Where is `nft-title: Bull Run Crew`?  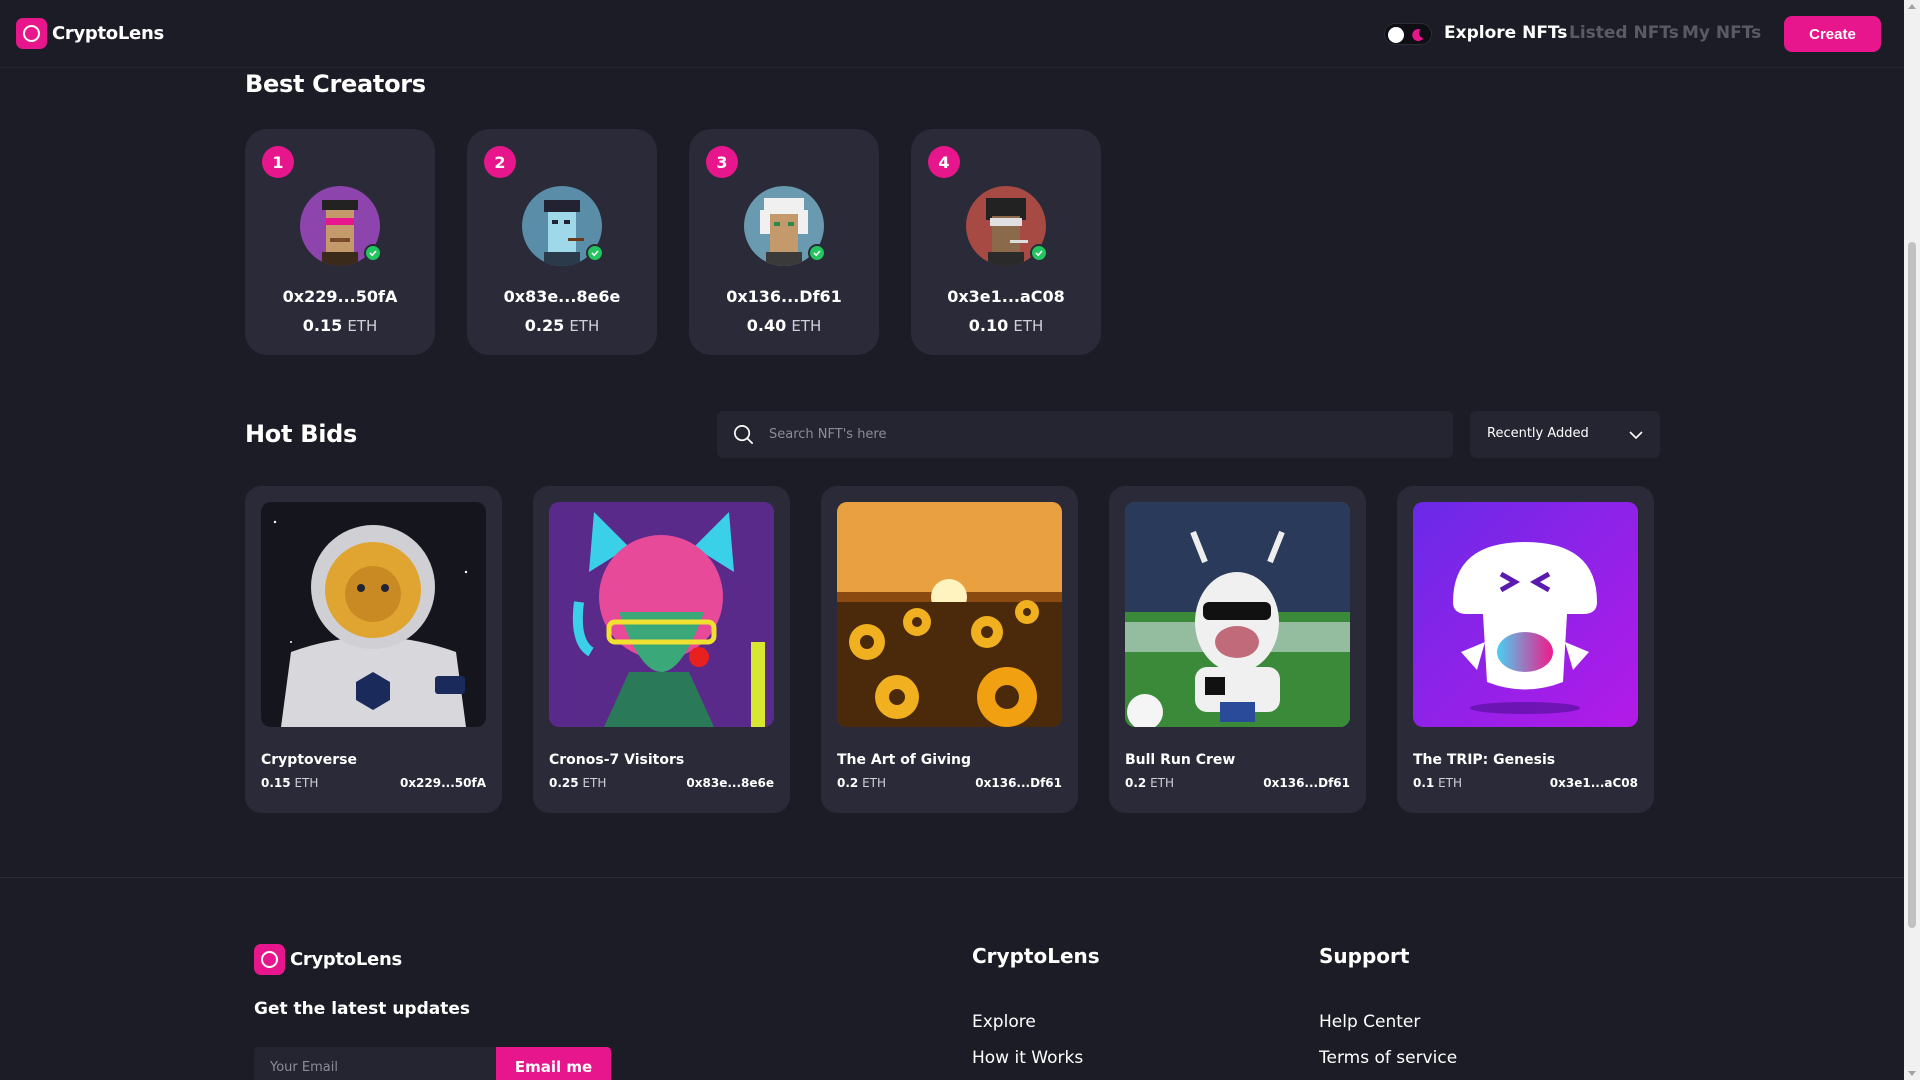
nft-title: Bull Run Crew is located at coordinates (1180, 760).